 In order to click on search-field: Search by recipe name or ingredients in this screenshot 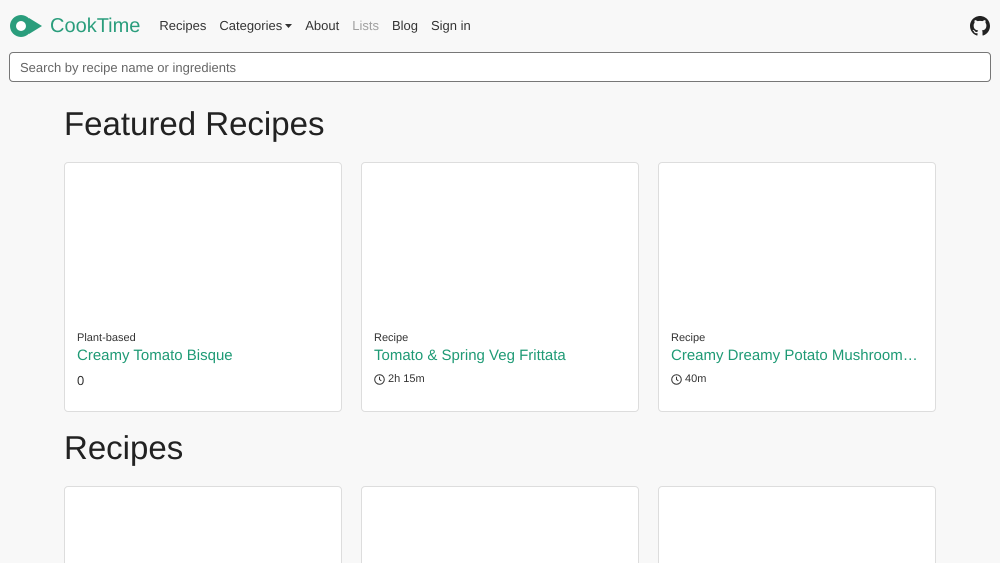, I will do `click(500, 67)`.